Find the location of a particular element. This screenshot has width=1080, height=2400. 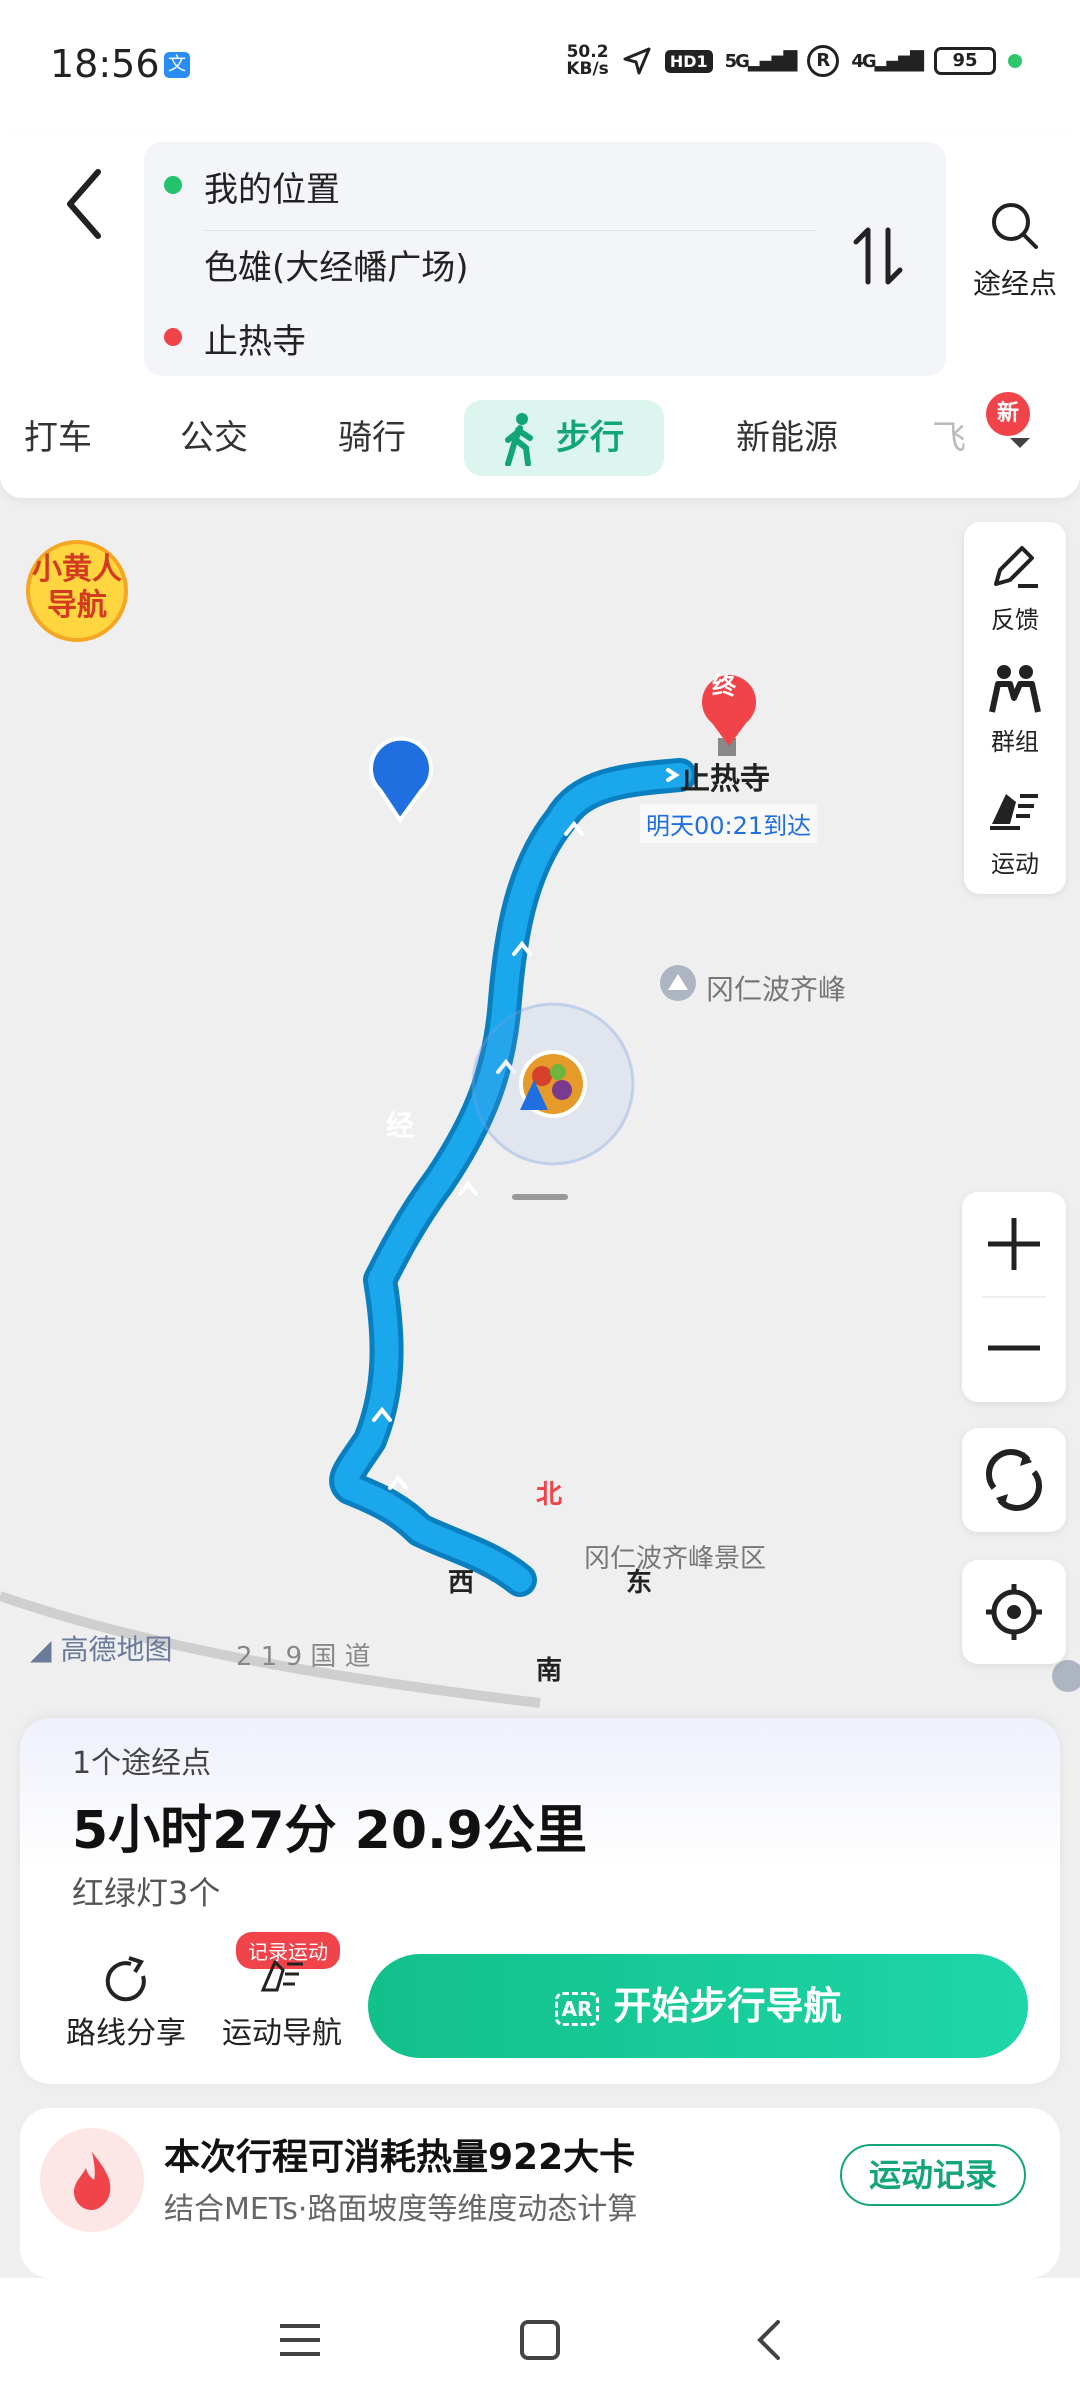

menu-icon is located at coordinates (300, 2340).